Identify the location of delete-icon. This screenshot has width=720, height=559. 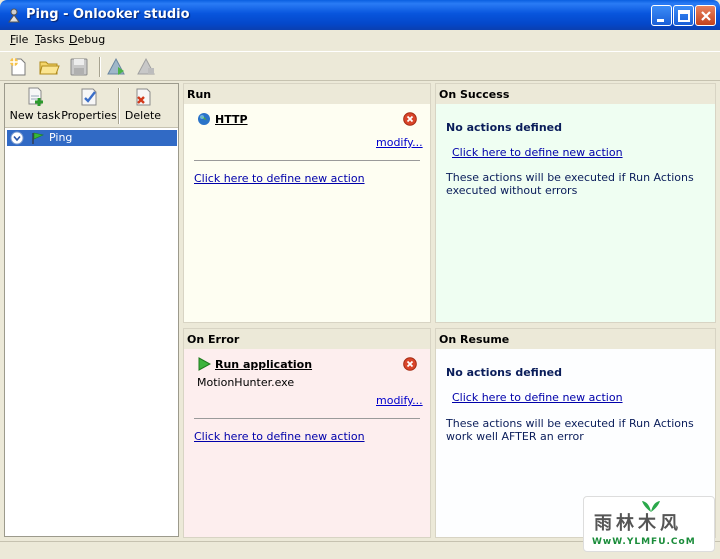
(143, 97).